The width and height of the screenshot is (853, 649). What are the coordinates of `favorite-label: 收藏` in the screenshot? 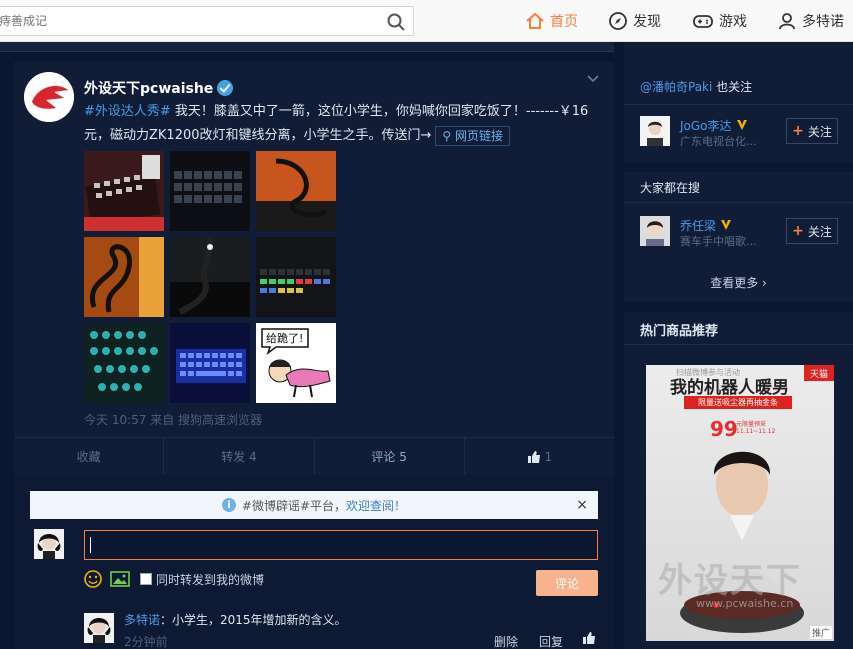 It's located at (88, 457).